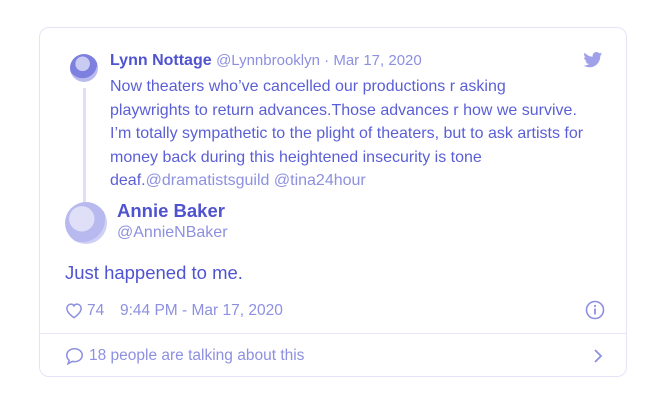  Describe the element at coordinates (593, 60) in the screenshot. I see `twitter-bird-icon` at that location.